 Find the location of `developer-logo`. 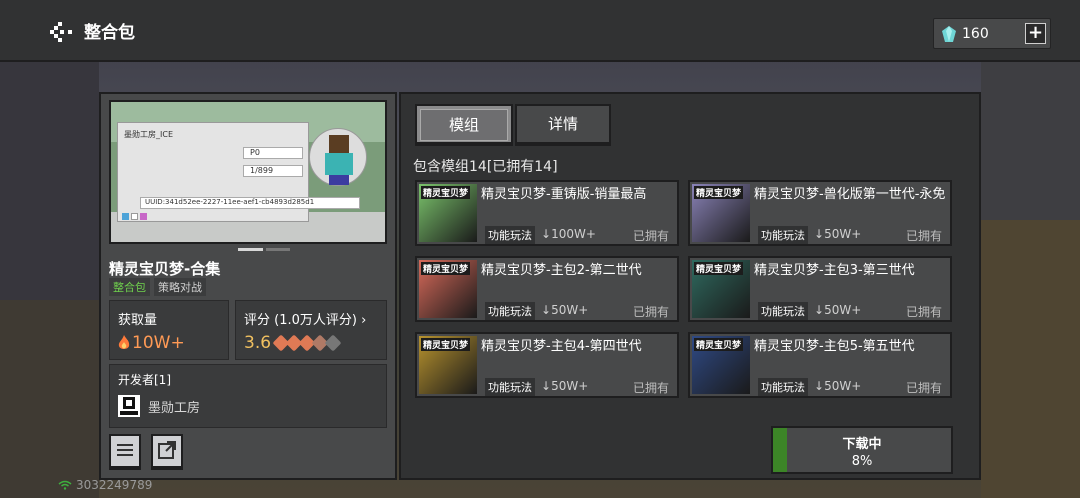

developer-logo is located at coordinates (129, 406).